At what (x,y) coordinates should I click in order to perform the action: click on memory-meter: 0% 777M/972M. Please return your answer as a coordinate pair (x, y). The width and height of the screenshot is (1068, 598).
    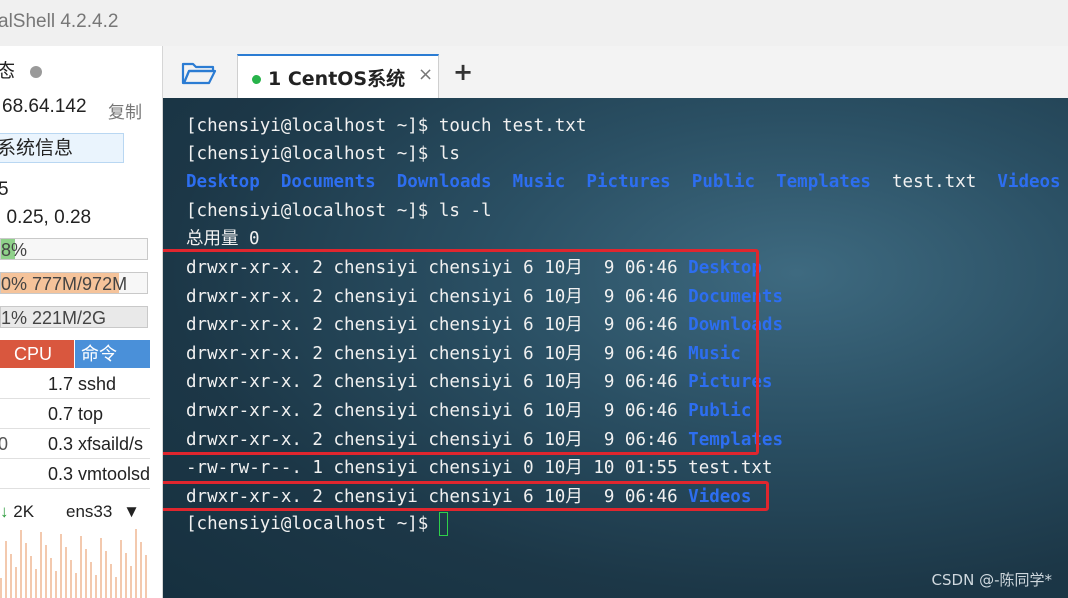
    Looking at the image, I should click on (74, 283).